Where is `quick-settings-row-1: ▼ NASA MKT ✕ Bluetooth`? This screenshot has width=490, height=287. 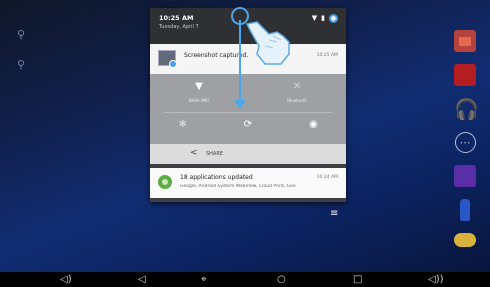 quick-settings-row-1: ▼ NASA MKT ✕ Bluetooth is located at coordinates (248, 96).